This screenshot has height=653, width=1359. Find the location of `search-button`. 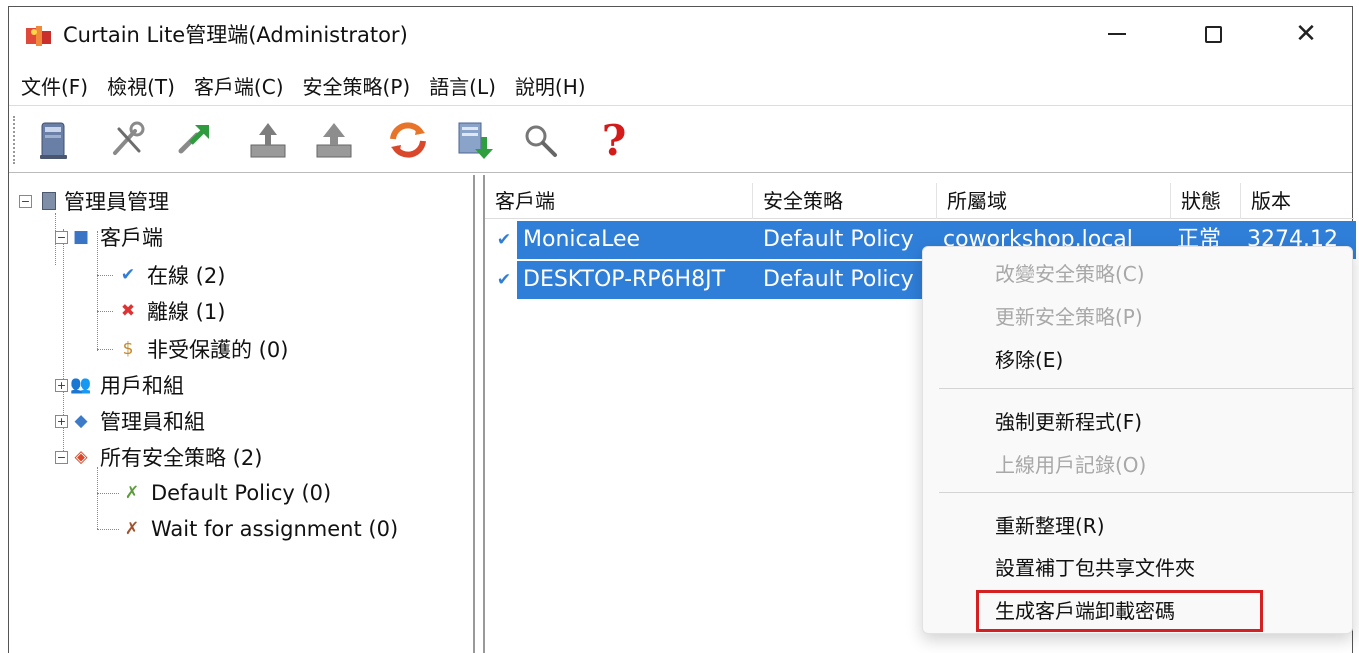

search-button is located at coordinates (540, 140).